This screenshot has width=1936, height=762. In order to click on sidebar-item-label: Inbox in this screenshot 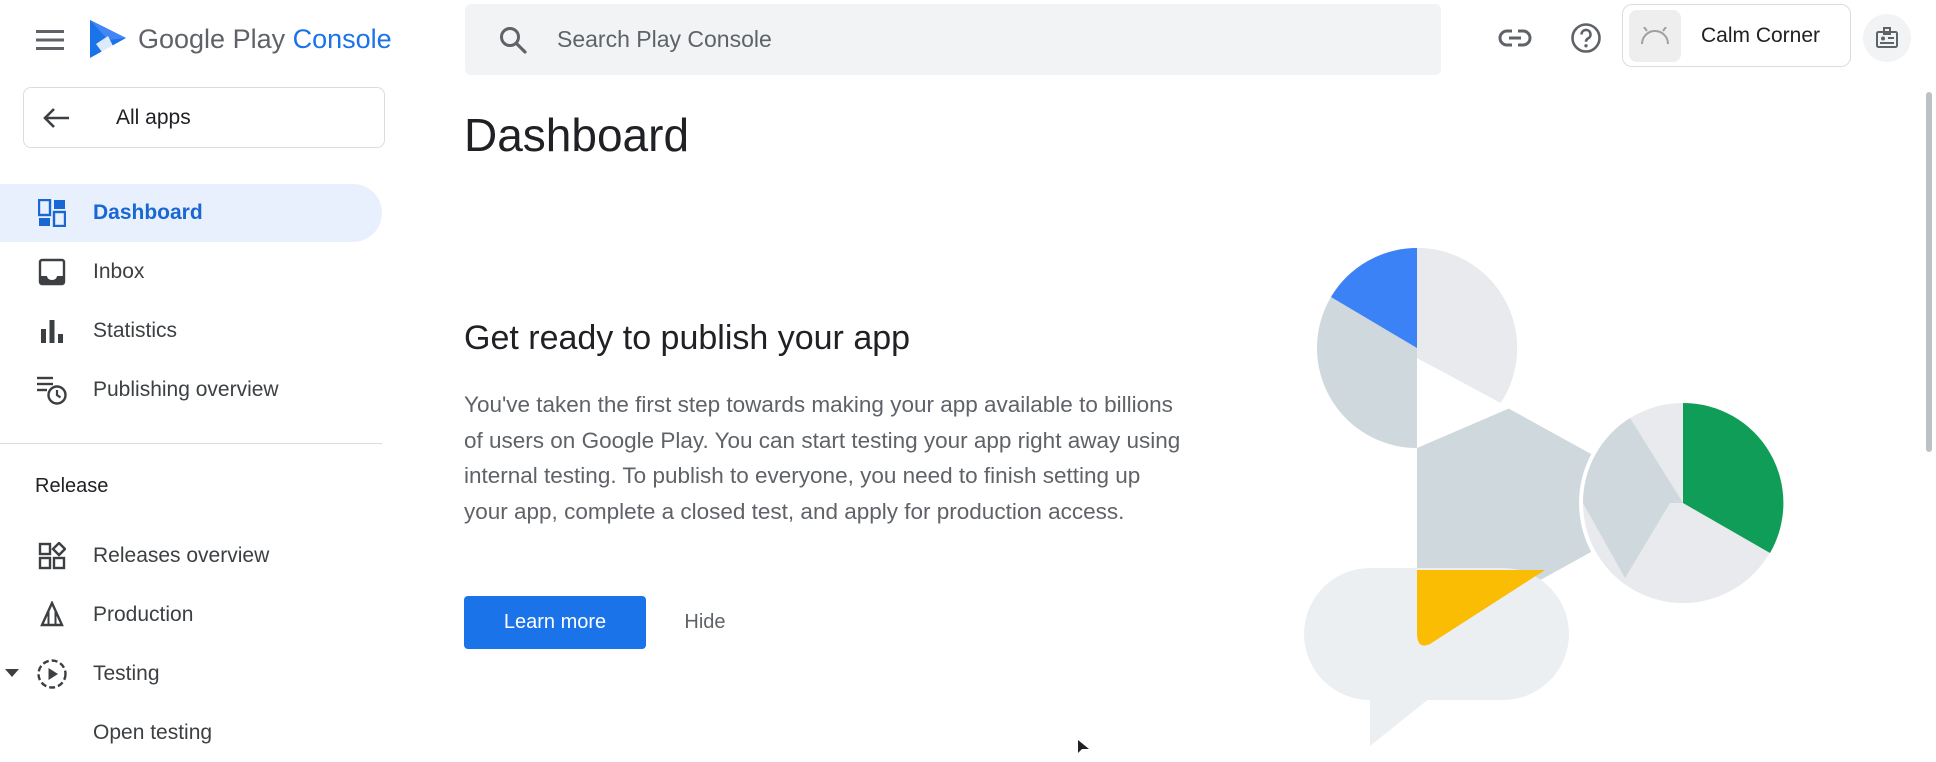, I will do `click(119, 271)`.